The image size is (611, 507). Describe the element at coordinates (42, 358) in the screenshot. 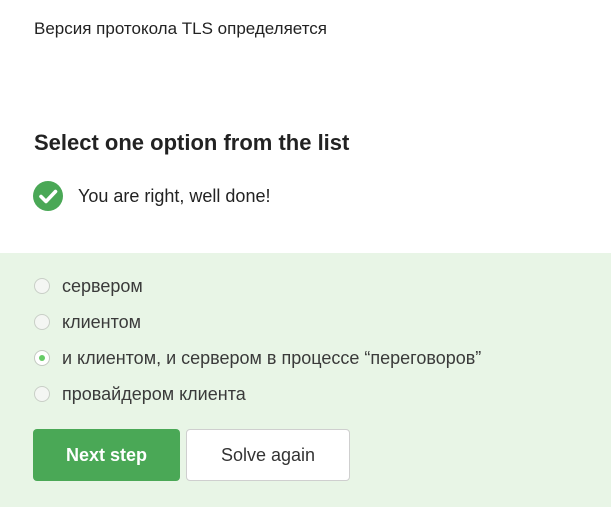

I see `radio-button-selected` at that location.